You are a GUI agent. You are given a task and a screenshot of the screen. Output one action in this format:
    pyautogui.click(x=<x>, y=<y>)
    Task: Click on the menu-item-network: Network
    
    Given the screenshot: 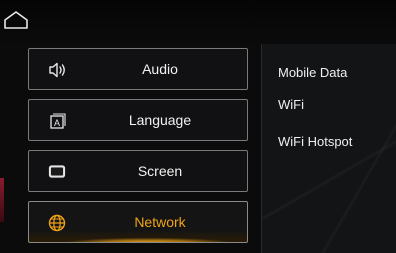 What is the action you would take?
    pyautogui.click(x=138, y=222)
    